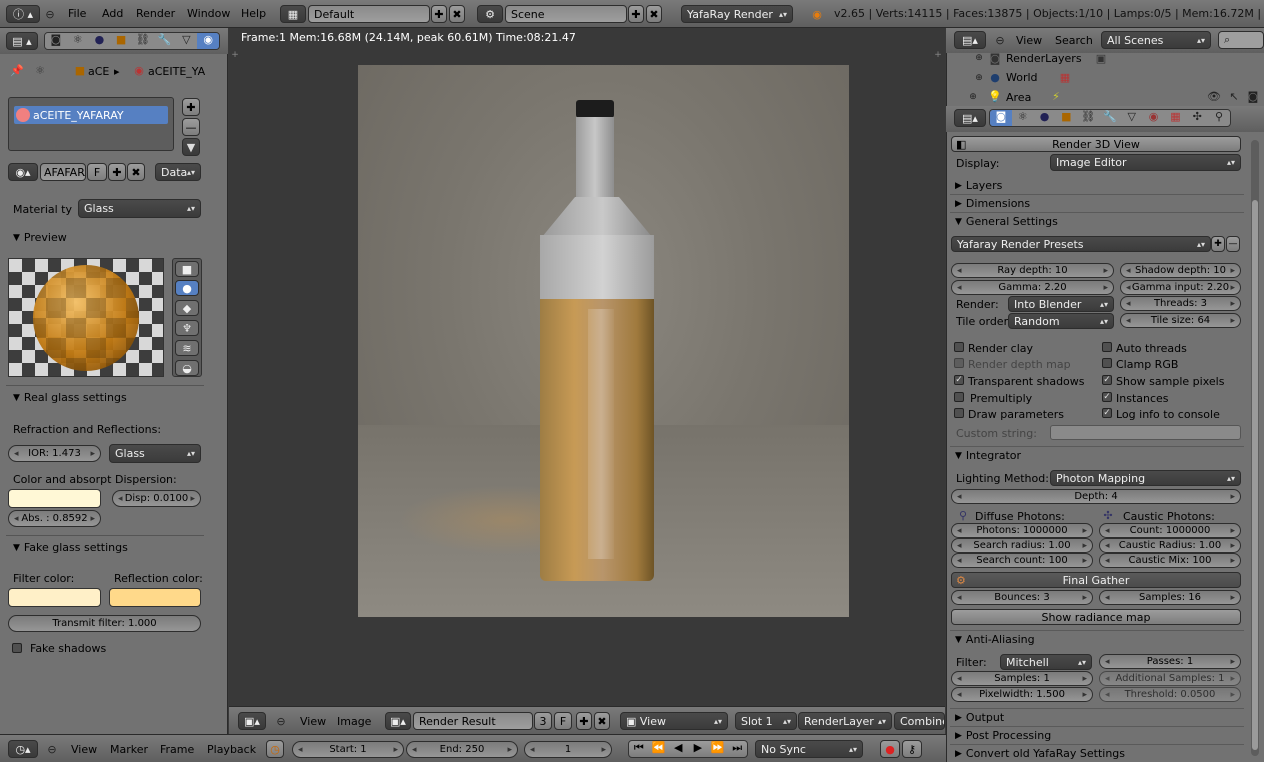  Describe the element at coordinates (164, 41) in the screenshot. I see `modifier-tab-icon: 🔧` at that location.